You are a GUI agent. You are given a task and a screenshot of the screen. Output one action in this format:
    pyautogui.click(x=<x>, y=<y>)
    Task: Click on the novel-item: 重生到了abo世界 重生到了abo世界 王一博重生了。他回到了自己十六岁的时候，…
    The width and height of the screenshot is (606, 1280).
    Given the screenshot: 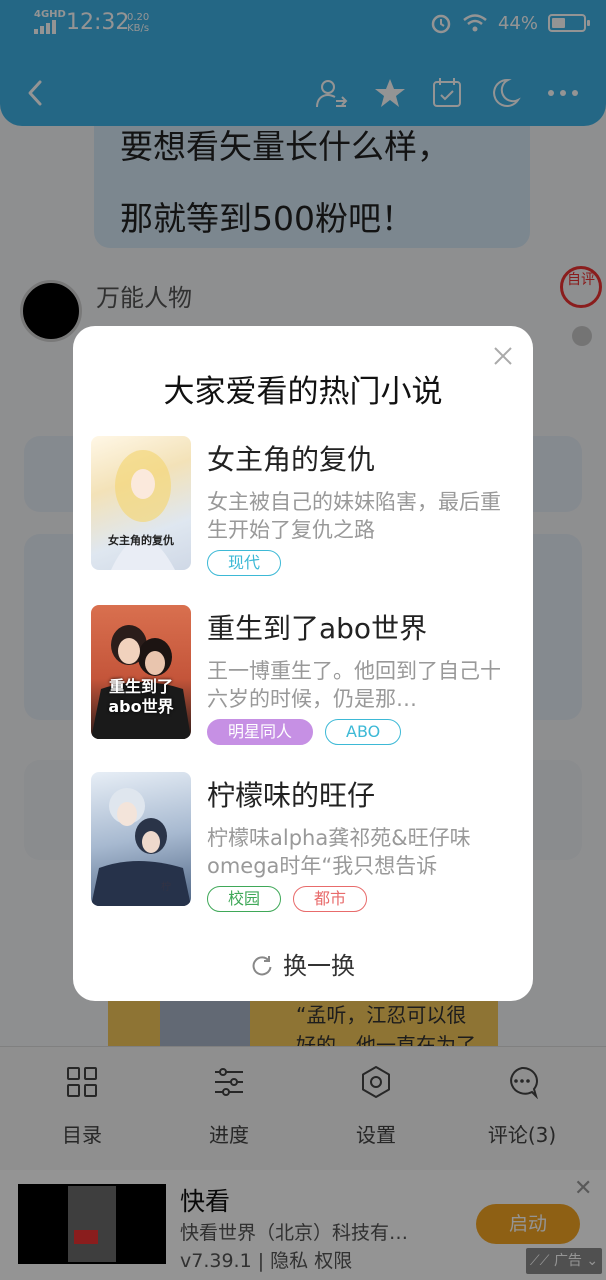 What is the action you would take?
    pyautogui.click(x=306, y=675)
    